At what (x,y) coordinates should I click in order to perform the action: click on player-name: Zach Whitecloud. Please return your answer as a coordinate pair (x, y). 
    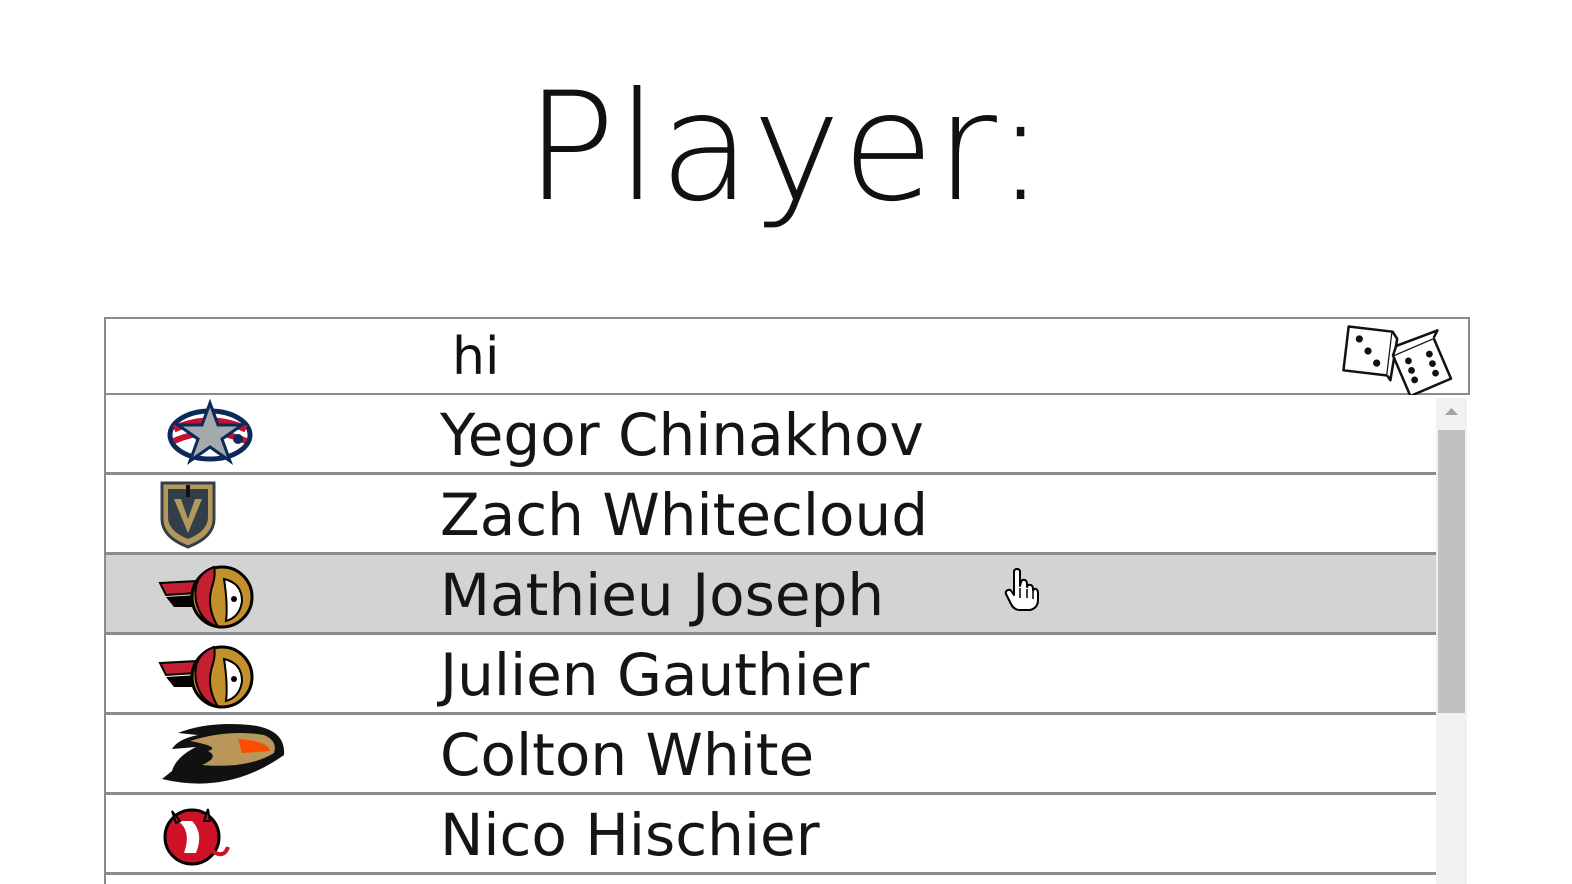
    Looking at the image, I should click on (684, 515).